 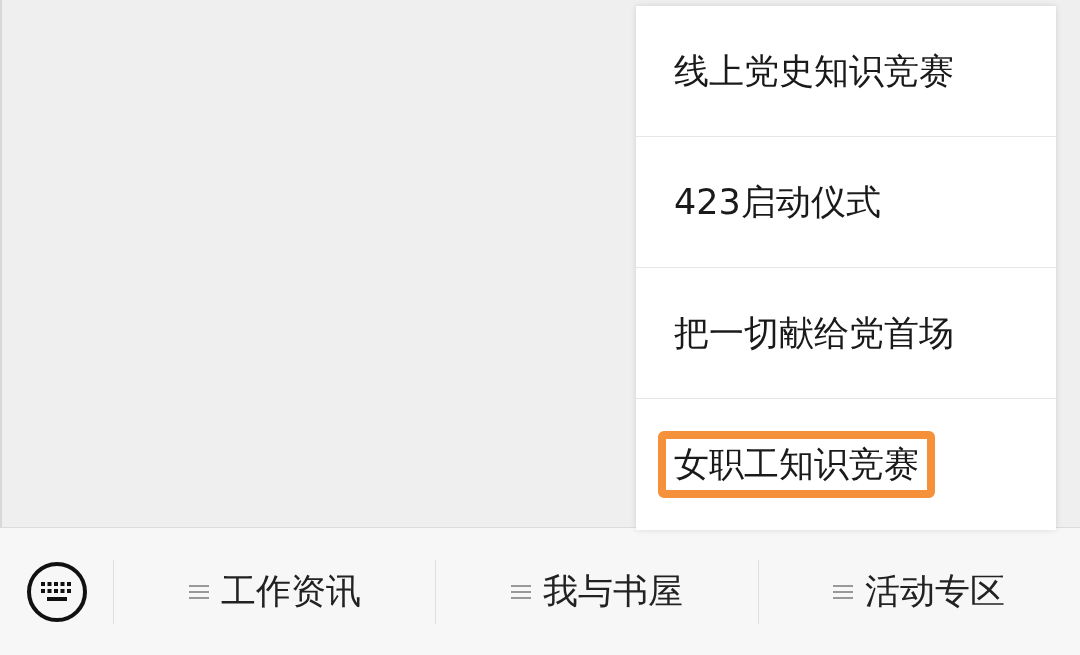 What do you see at coordinates (846, 464) in the screenshot?
I see `menu-item: 女职工知识竞赛` at bounding box center [846, 464].